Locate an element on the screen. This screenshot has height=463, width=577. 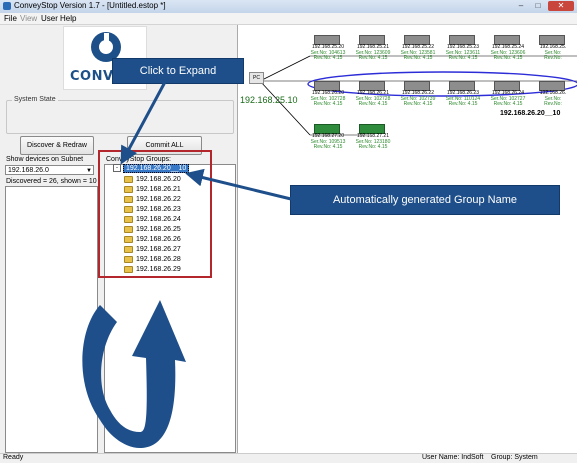
rotate-arrow-icon is located at coordinates (111, 376).